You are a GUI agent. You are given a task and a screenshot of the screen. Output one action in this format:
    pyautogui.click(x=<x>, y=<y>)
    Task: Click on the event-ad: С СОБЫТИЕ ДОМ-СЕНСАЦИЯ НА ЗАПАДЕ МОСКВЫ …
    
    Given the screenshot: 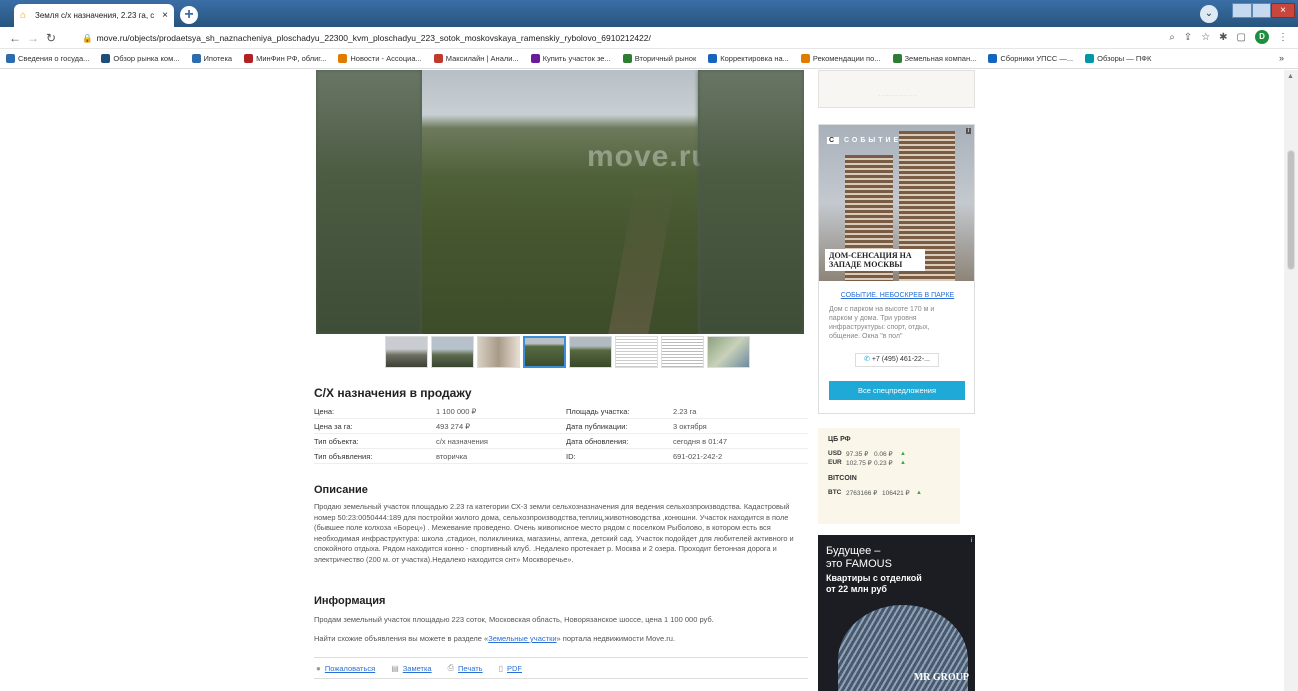 What is the action you would take?
    pyautogui.click(x=896, y=269)
    